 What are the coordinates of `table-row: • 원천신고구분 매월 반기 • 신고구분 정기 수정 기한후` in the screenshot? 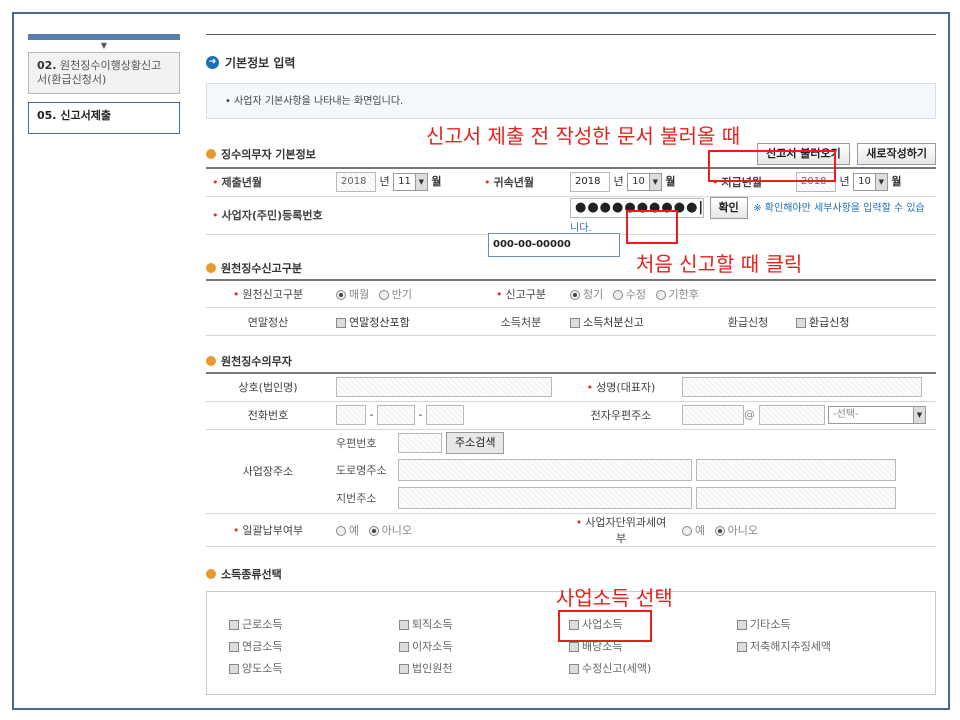 It's located at (571, 293).